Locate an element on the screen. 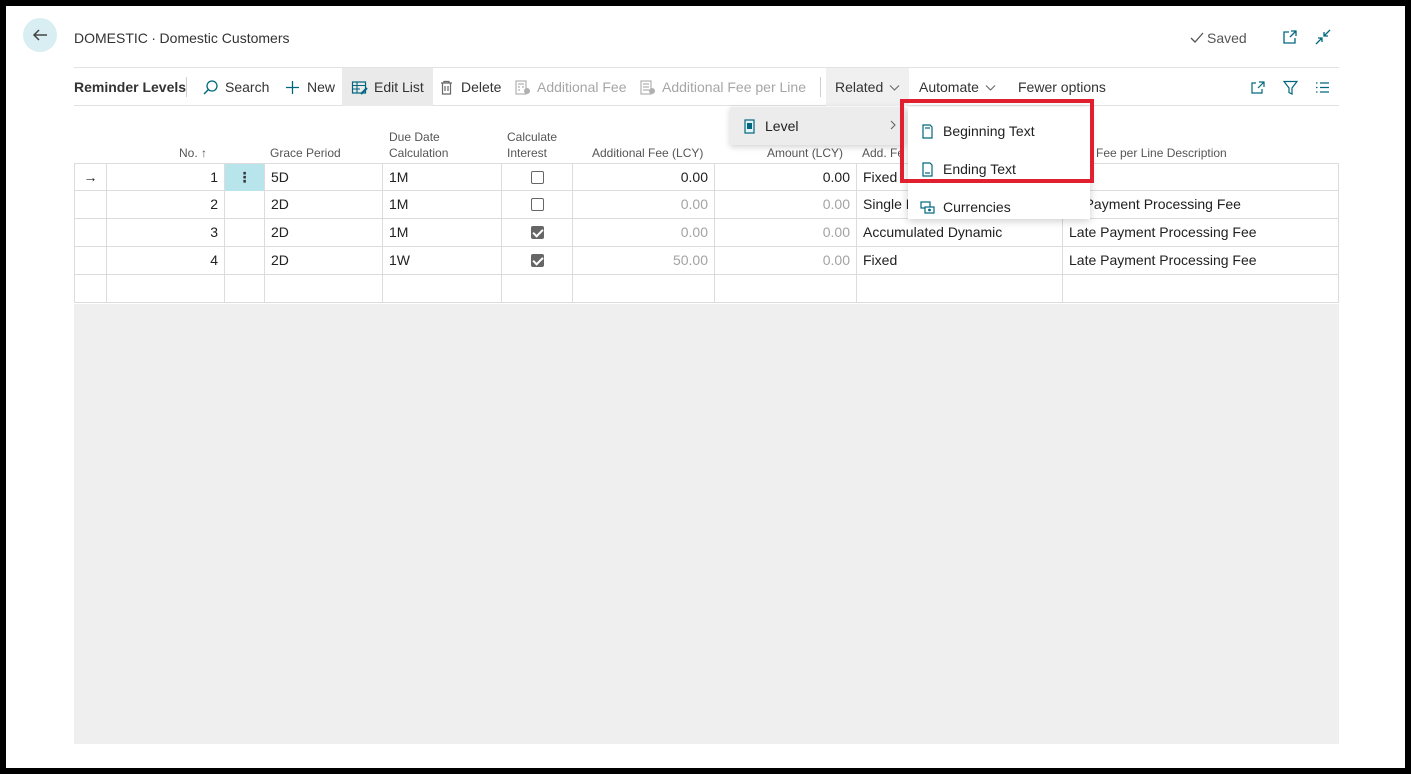 The image size is (1411, 774). plus-icon is located at coordinates (292, 87).